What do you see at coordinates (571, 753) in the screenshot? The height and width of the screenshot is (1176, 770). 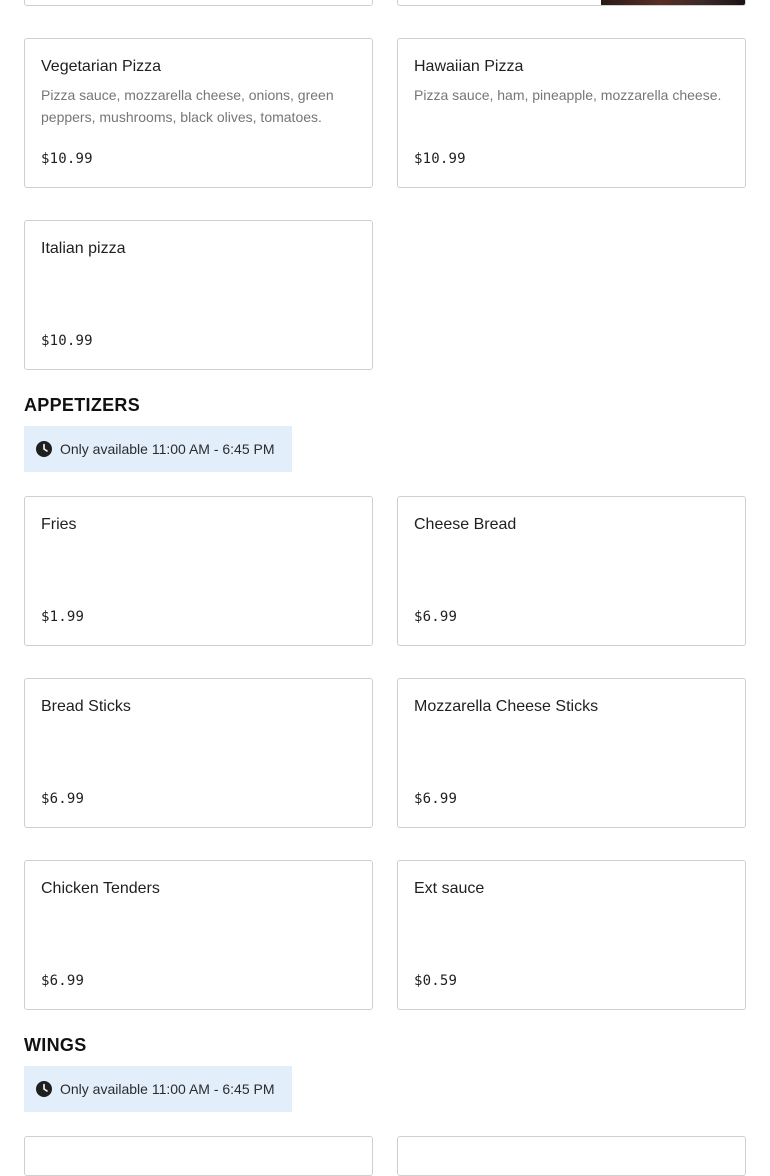 I see `menu-item-card: Mozzarella Cheese Sticks $6.99` at bounding box center [571, 753].